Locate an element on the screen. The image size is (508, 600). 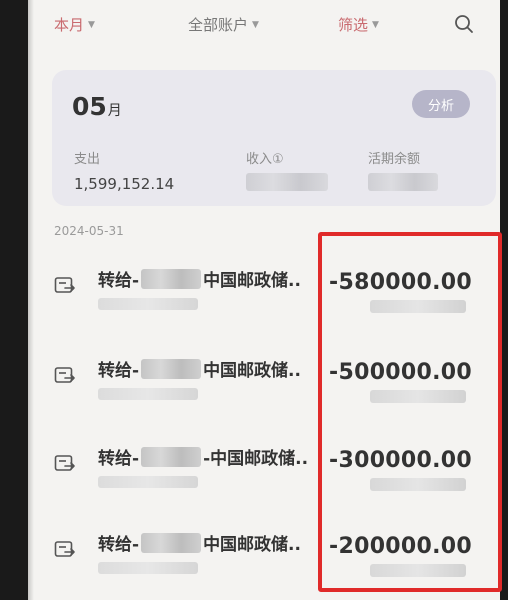
income-label: 收入① is located at coordinates (265, 159).